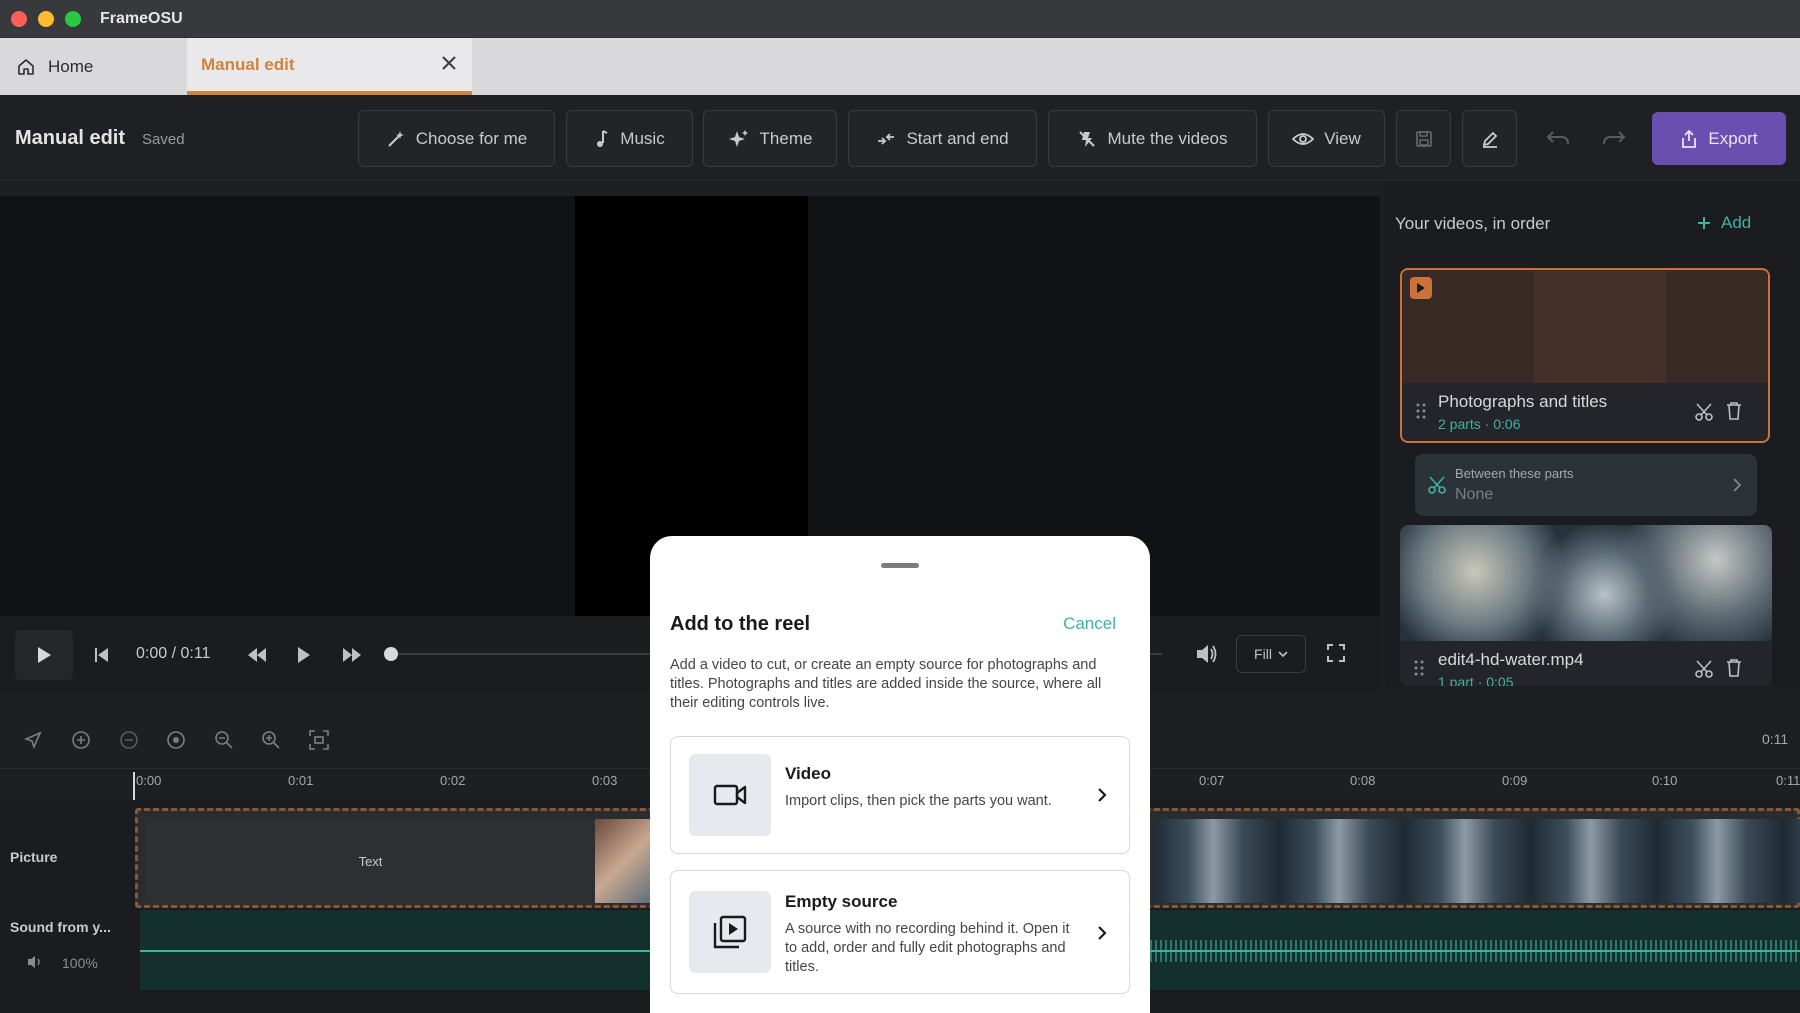 The width and height of the screenshot is (1800, 1013). What do you see at coordinates (1473, 223) in the screenshot?
I see `video-list-title: Your videos, in order` at bounding box center [1473, 223].